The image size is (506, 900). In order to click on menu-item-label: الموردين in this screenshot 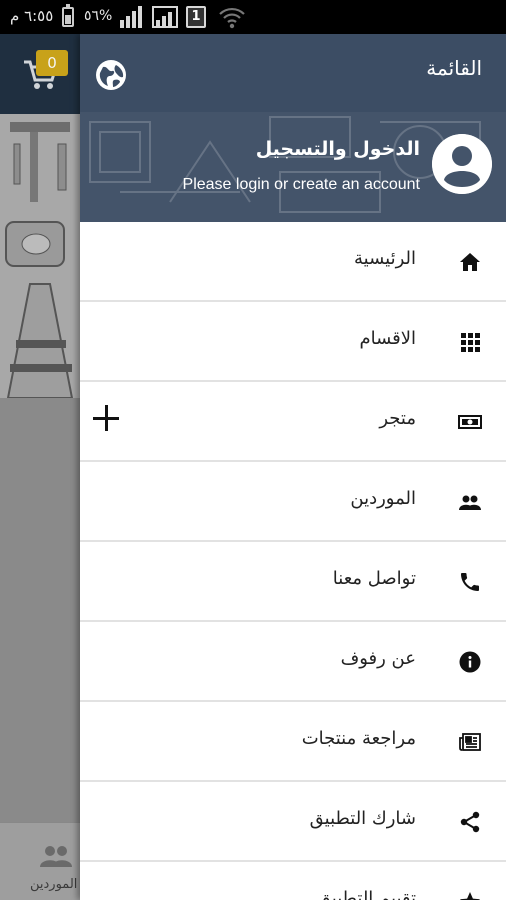, I will do `click(383, 498)`.